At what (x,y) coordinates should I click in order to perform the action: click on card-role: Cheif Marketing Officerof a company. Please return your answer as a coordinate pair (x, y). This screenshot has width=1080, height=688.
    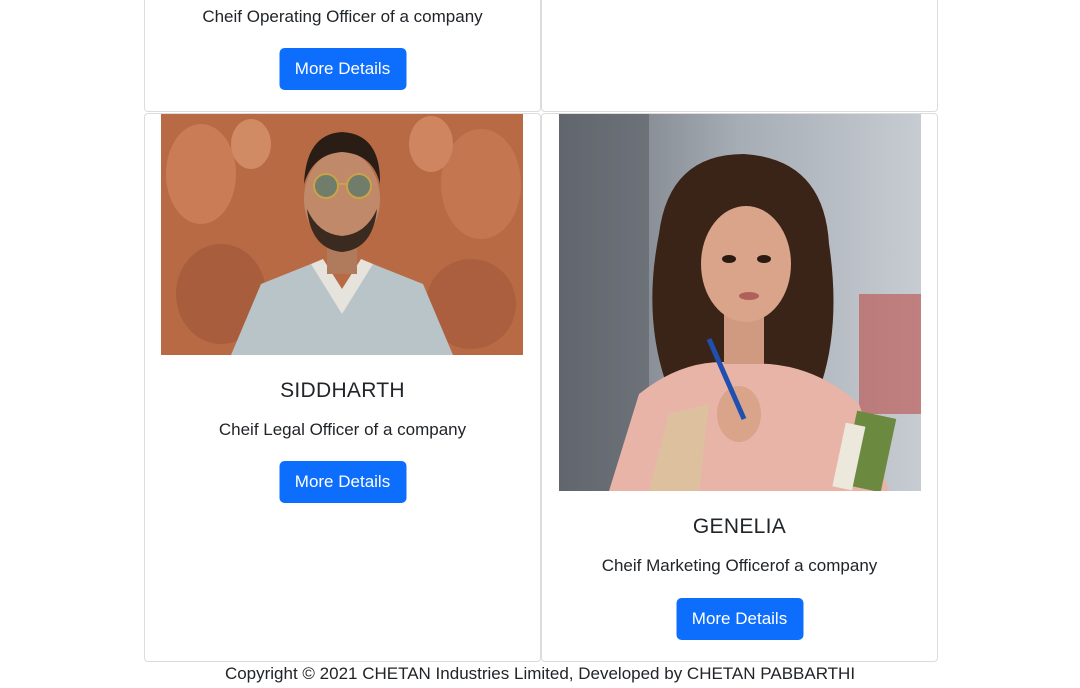
    Looking at the image, I should click on (739, 565).